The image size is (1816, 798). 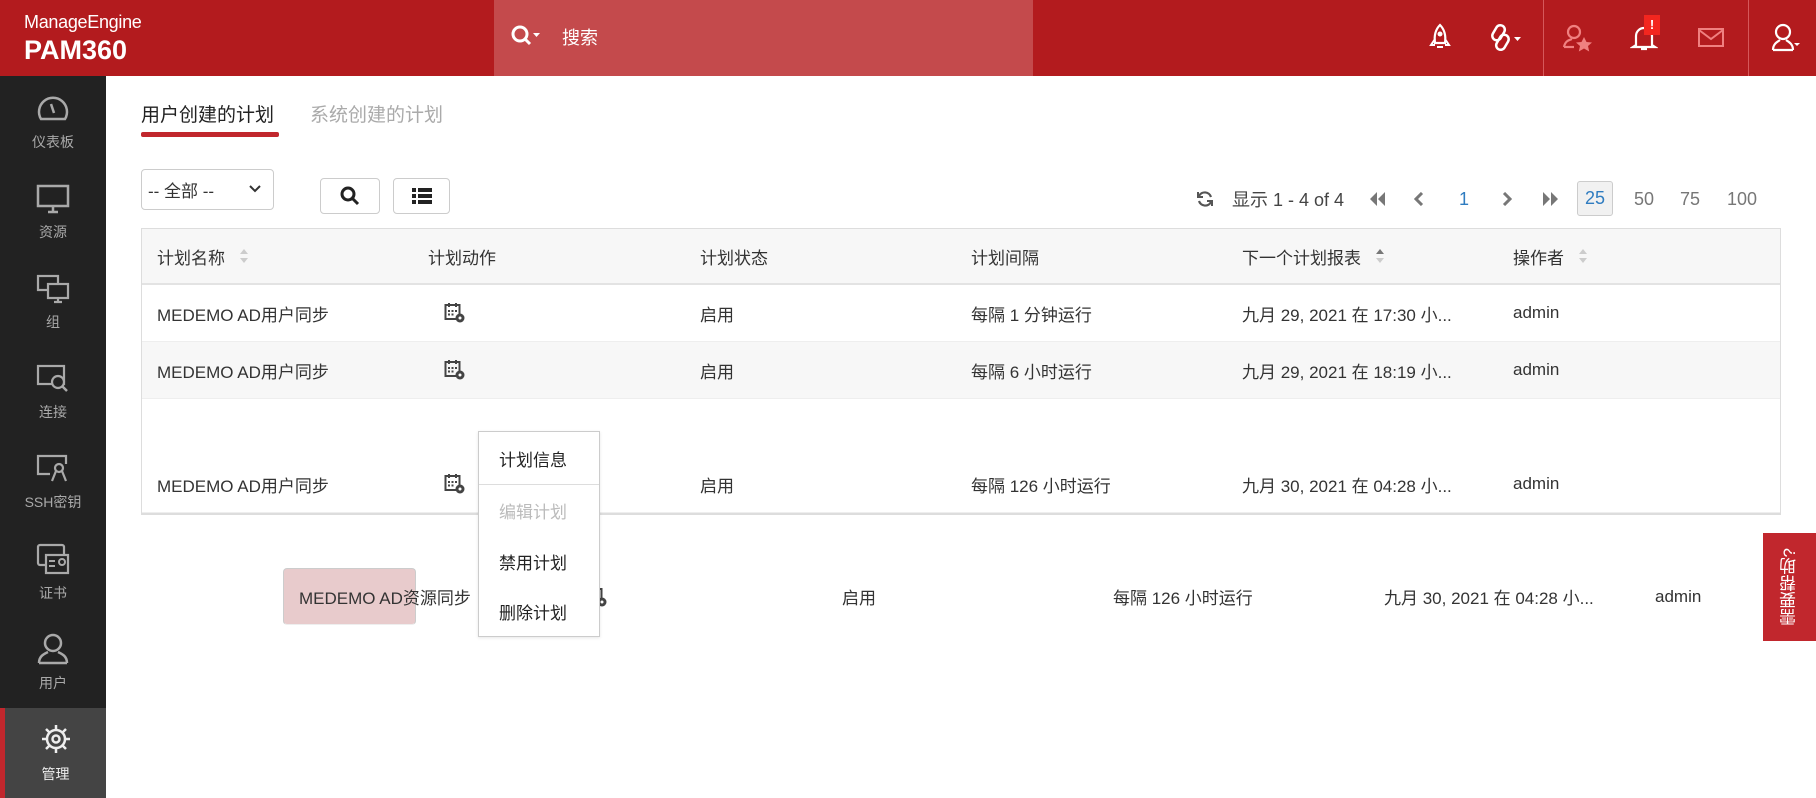 I want to click on next-page-icon, so click(x=1507, y=199).